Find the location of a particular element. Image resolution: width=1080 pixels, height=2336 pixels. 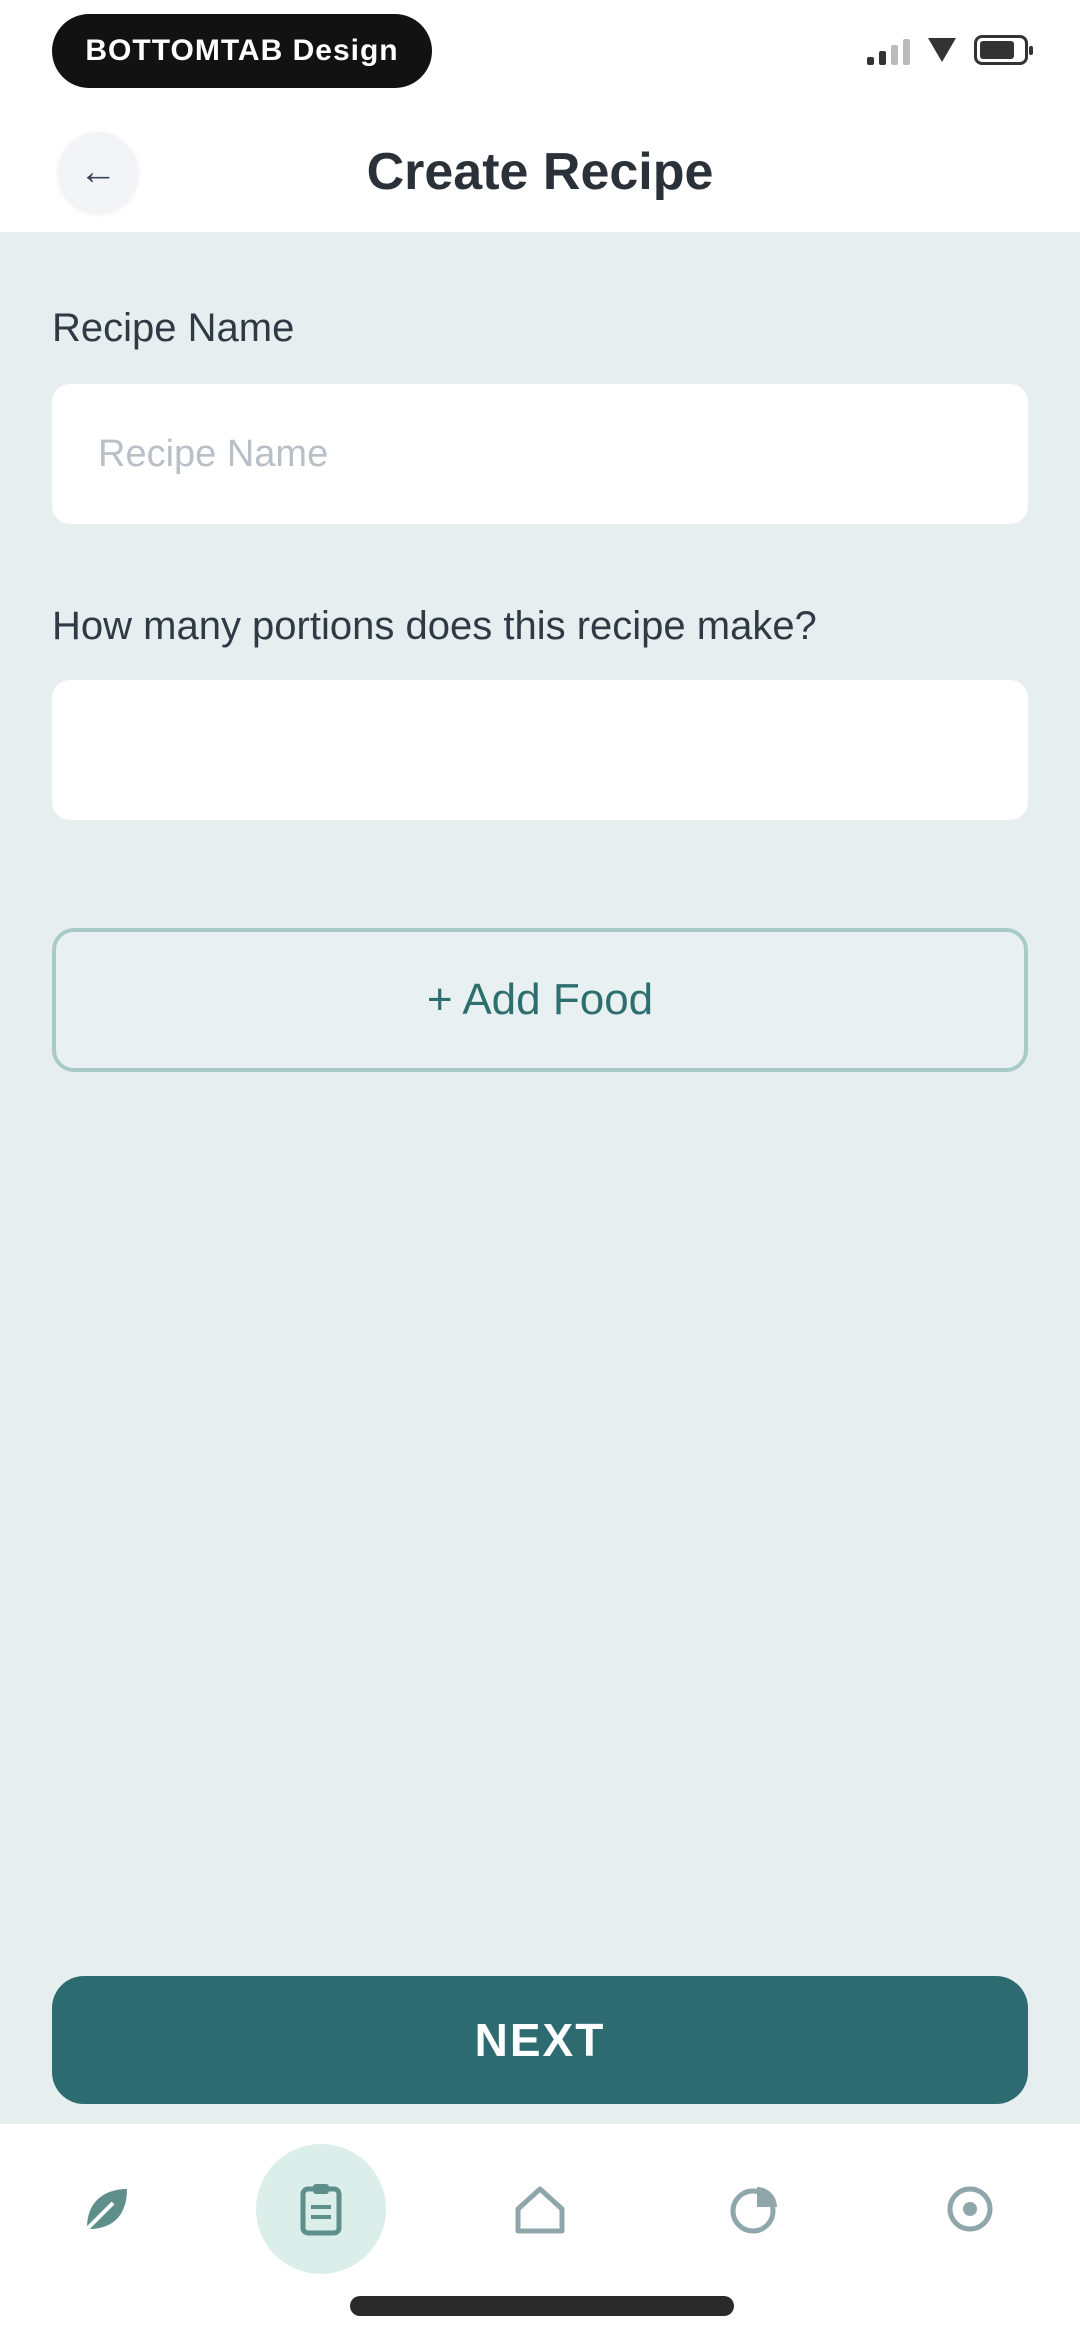

nav-item-recipes is located at coordinates (321, 2209).